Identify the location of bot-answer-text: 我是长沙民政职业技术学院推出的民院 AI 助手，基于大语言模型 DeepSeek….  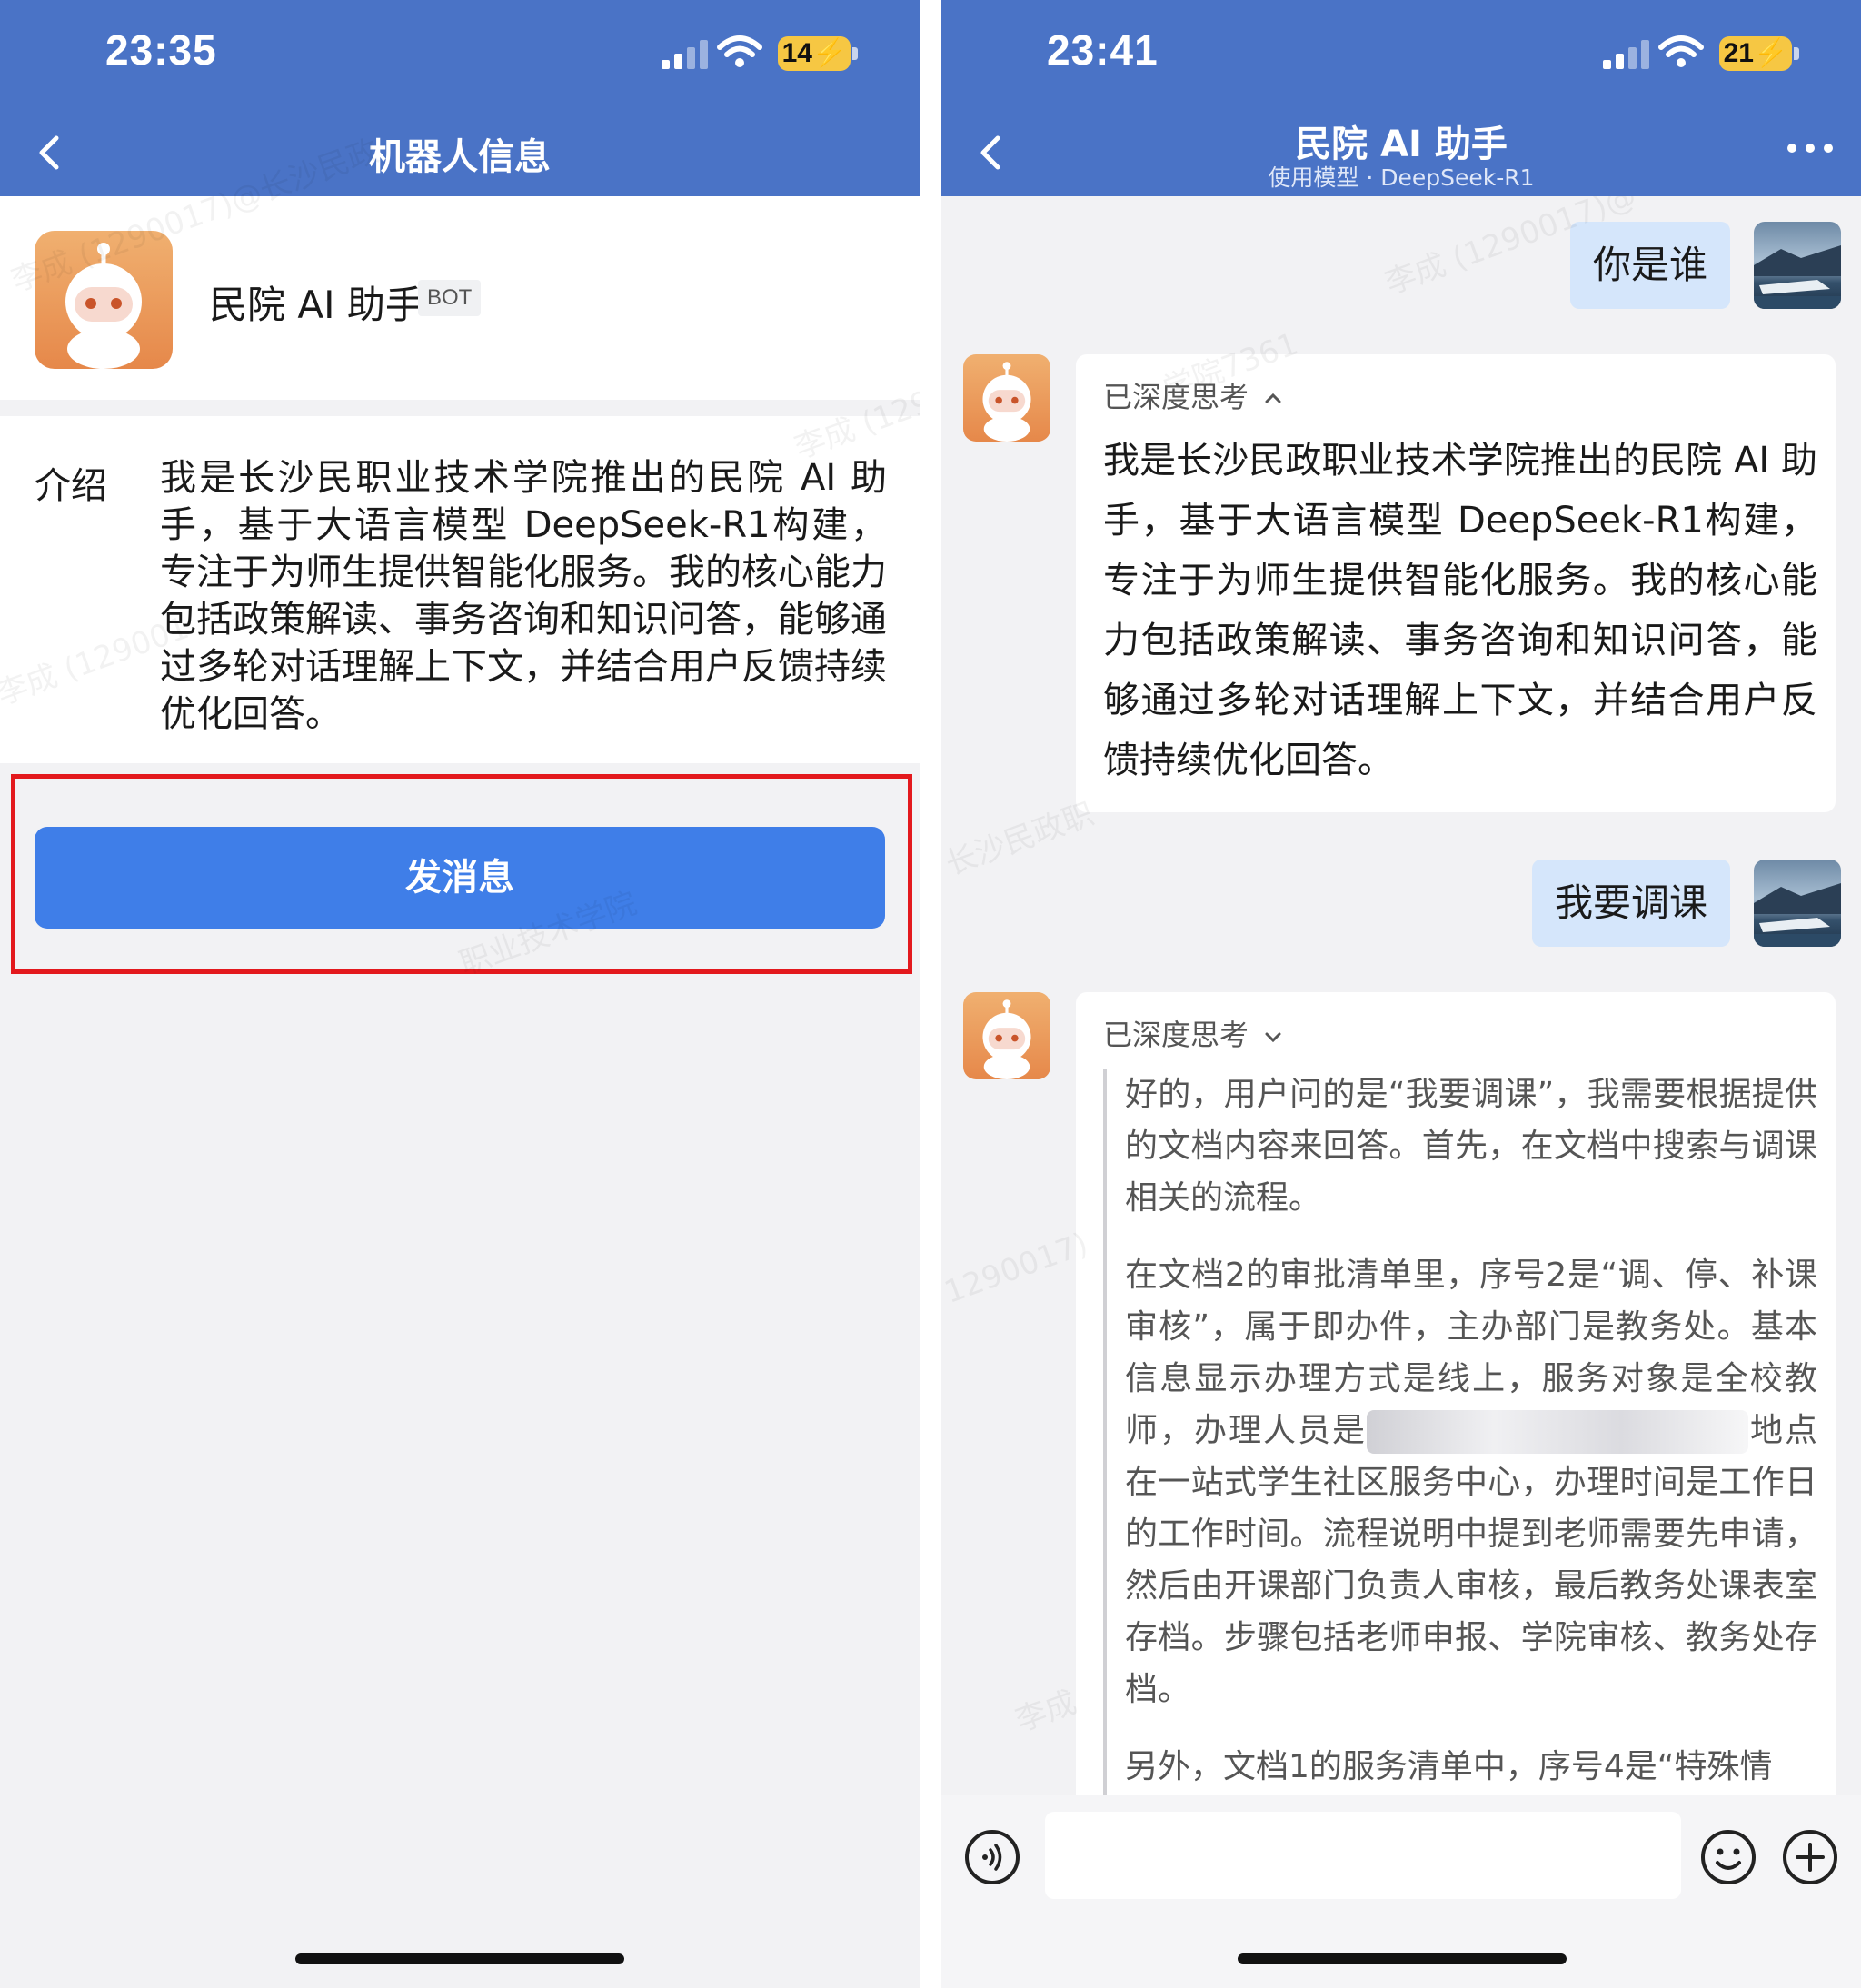
(1460, 611).